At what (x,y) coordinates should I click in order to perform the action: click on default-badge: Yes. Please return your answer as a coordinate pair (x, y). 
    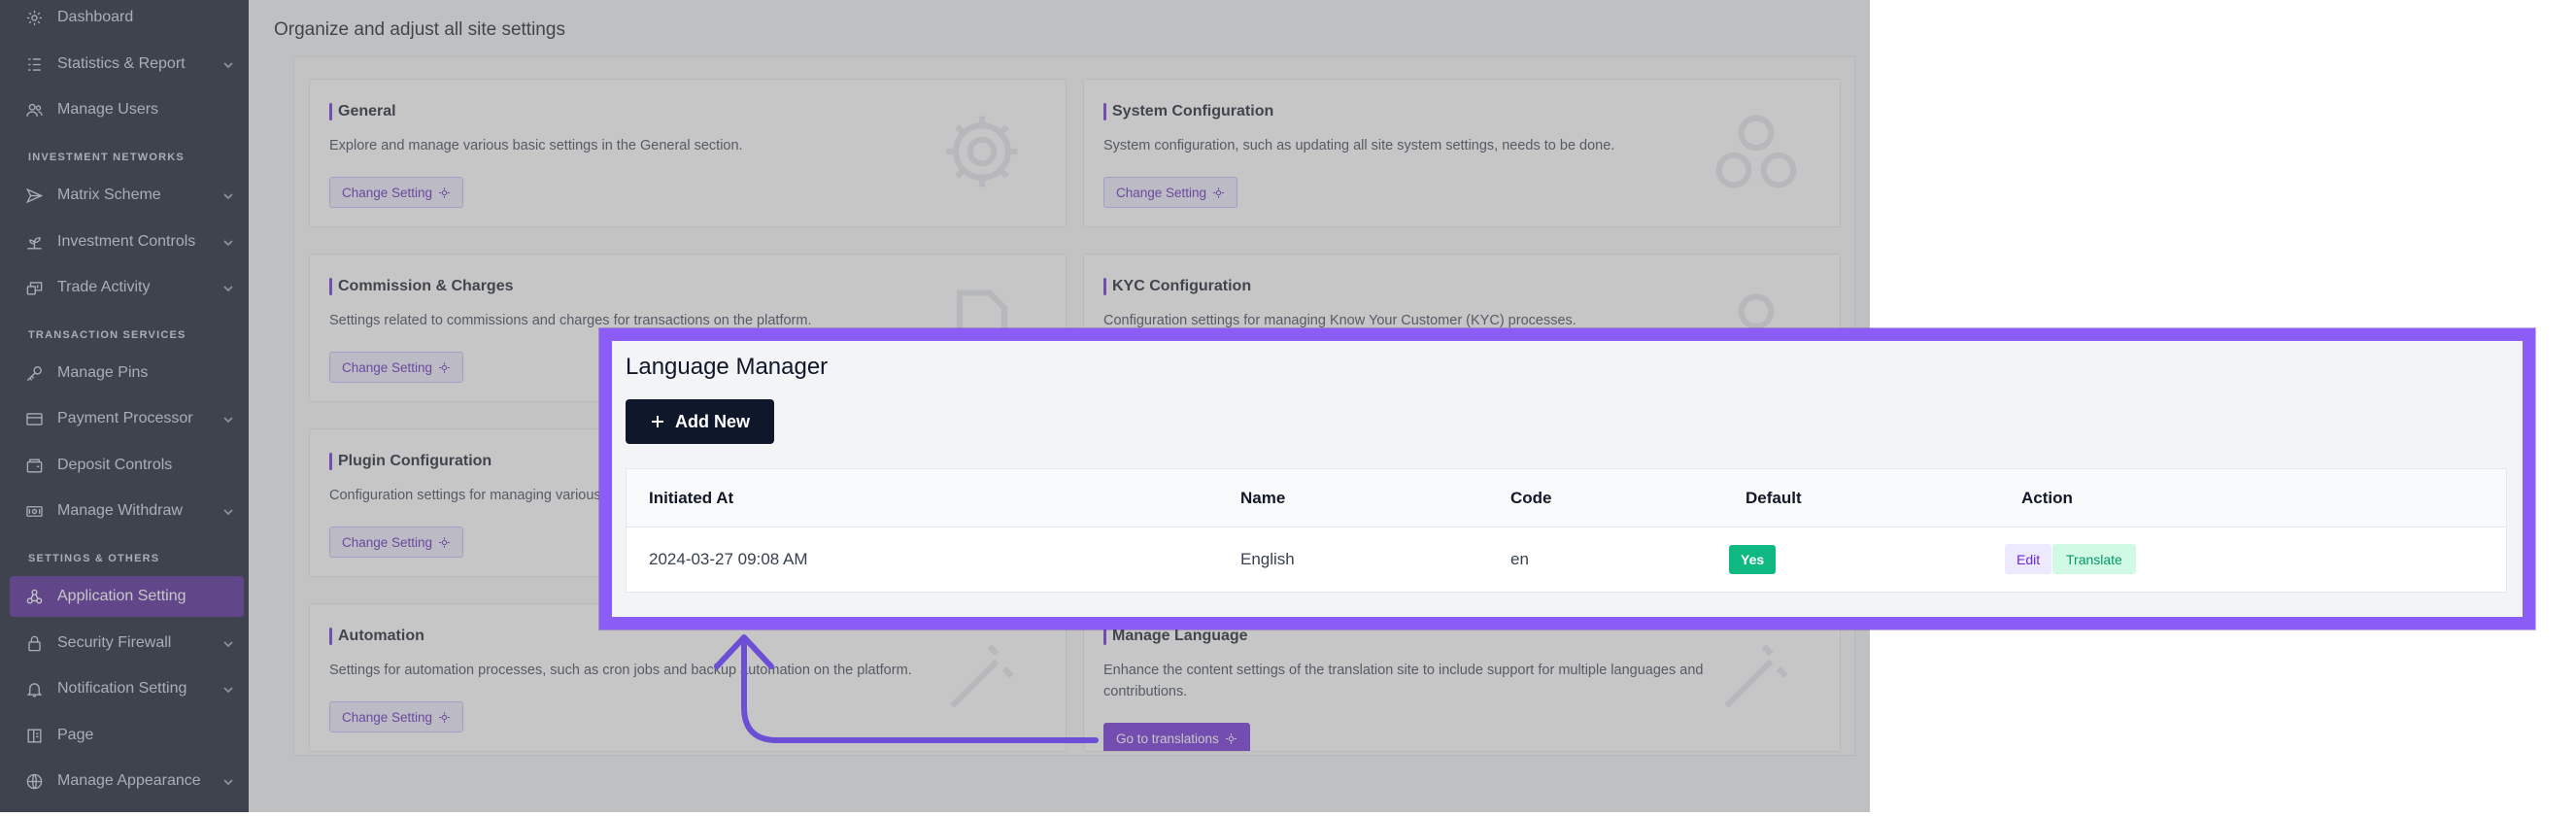
    Looking at the image, I should click on (1753, 559).